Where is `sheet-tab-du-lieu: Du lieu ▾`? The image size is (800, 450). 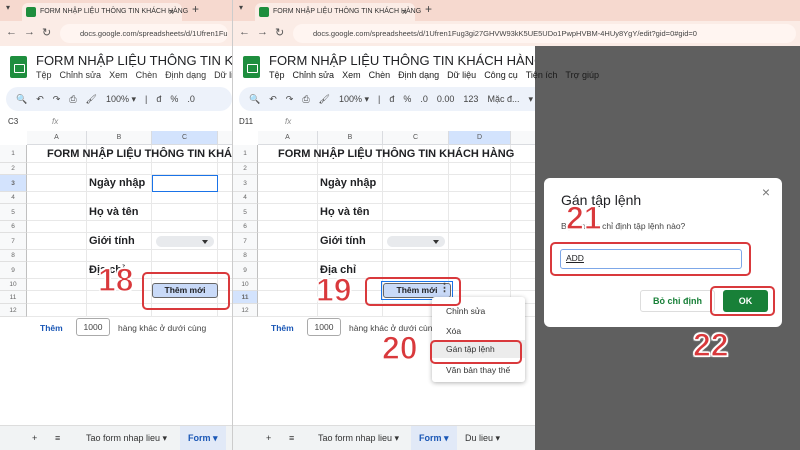
sheet-tab-du-lieu: Du lieu ▾ is located at coordinates (482, 438).